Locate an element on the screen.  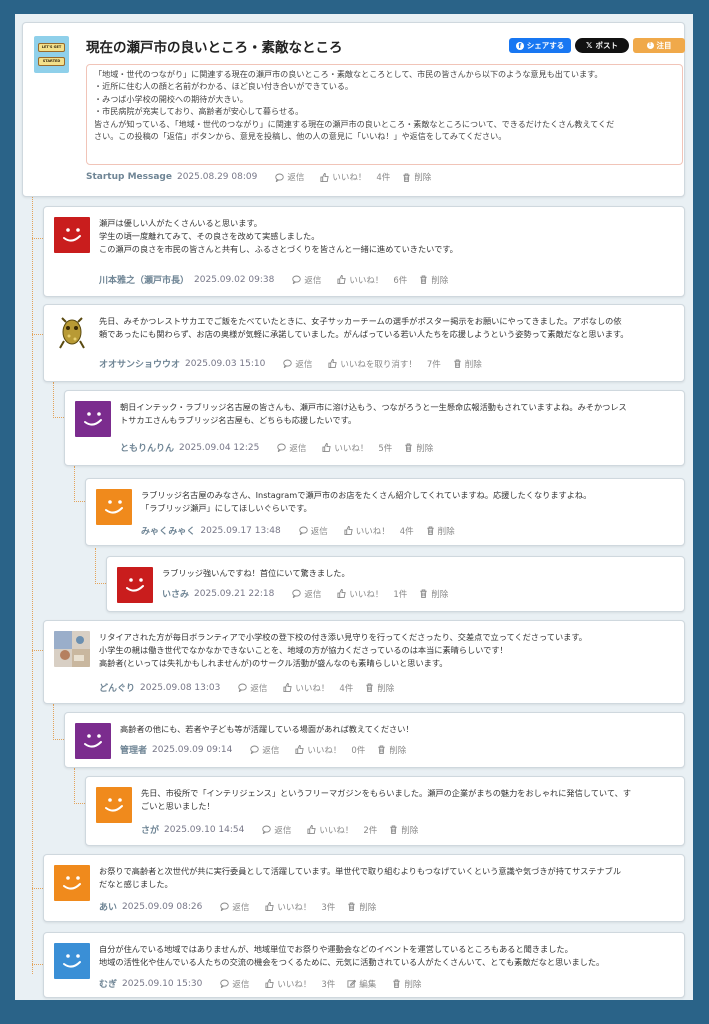
post-date: 2025.09.08 13:03 is located at coordinates (180, 687).